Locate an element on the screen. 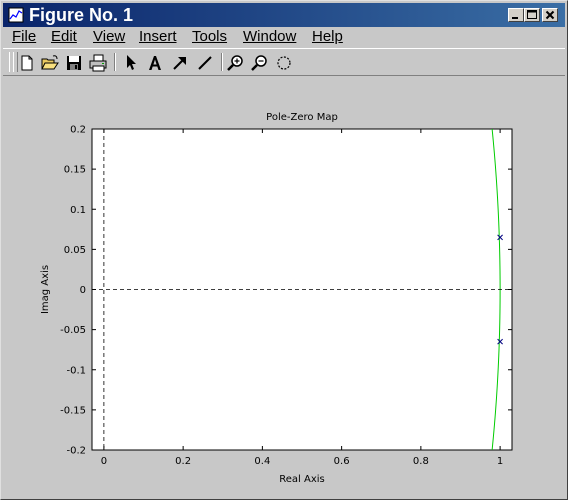 The height and width of the screenshot is (500, 568). x-axis-label: Real Axis is located at coordinates (301, 479).